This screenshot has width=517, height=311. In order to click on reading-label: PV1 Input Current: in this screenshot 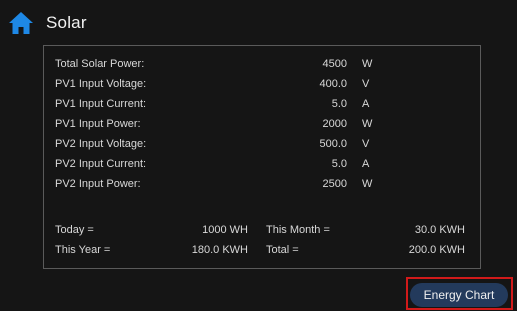, I will do `click(101, 104)`.